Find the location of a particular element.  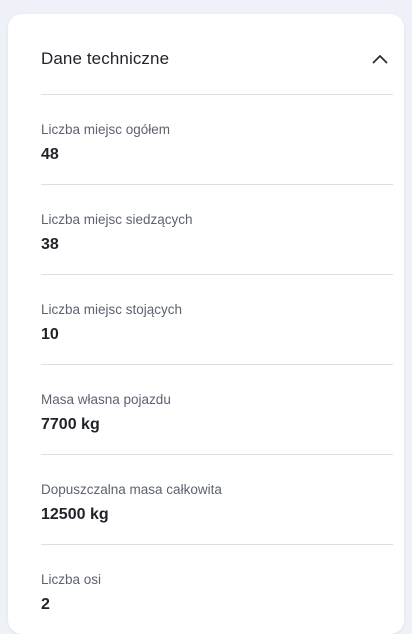

spec-label: Masa własna pojazdu is located at coordinates (106, 399).